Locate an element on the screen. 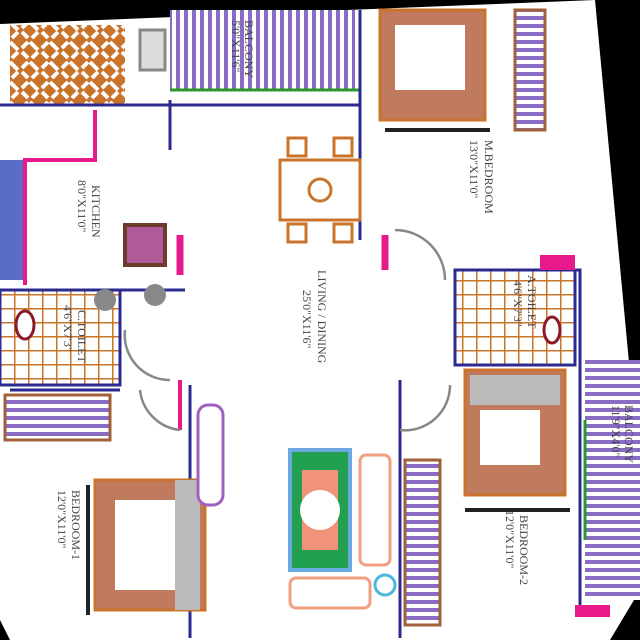  balcony-top-size: 5'0"X11'6" is located at coordinates (236, 46).